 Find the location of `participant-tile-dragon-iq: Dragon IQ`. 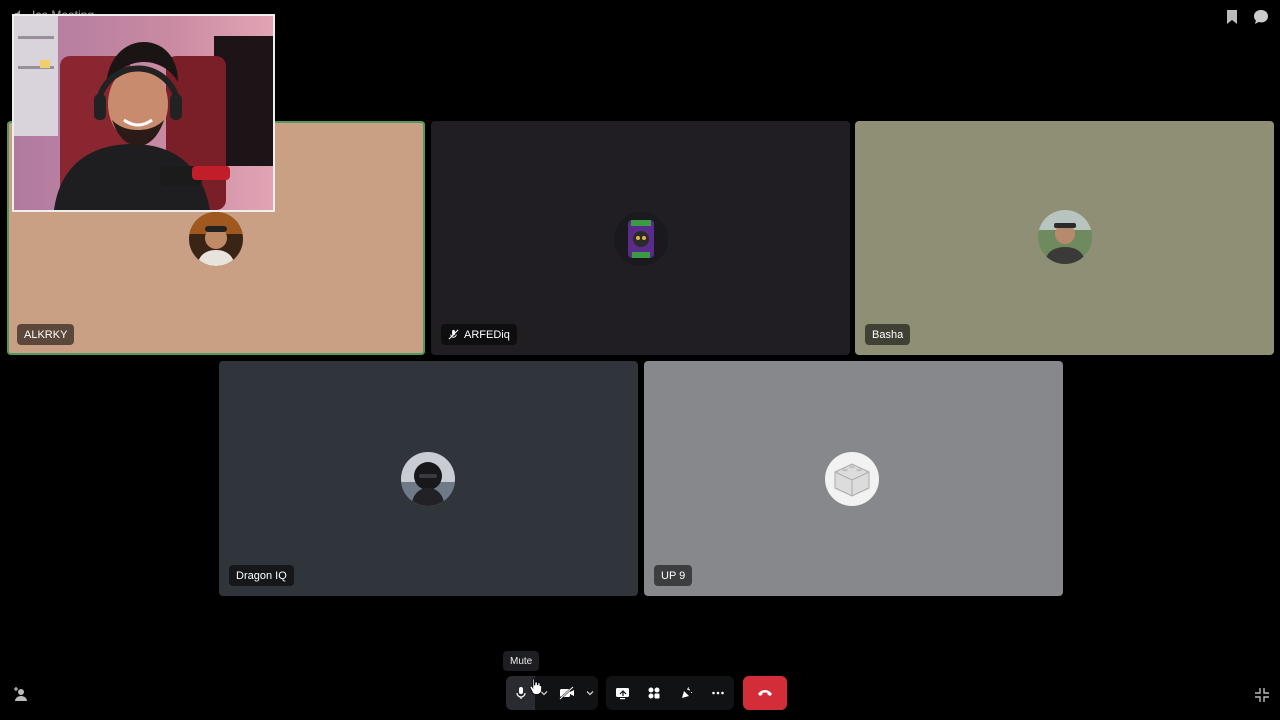

participant-tile-dragon-iq: Dragon IQ is located at coordinates (428, 478).